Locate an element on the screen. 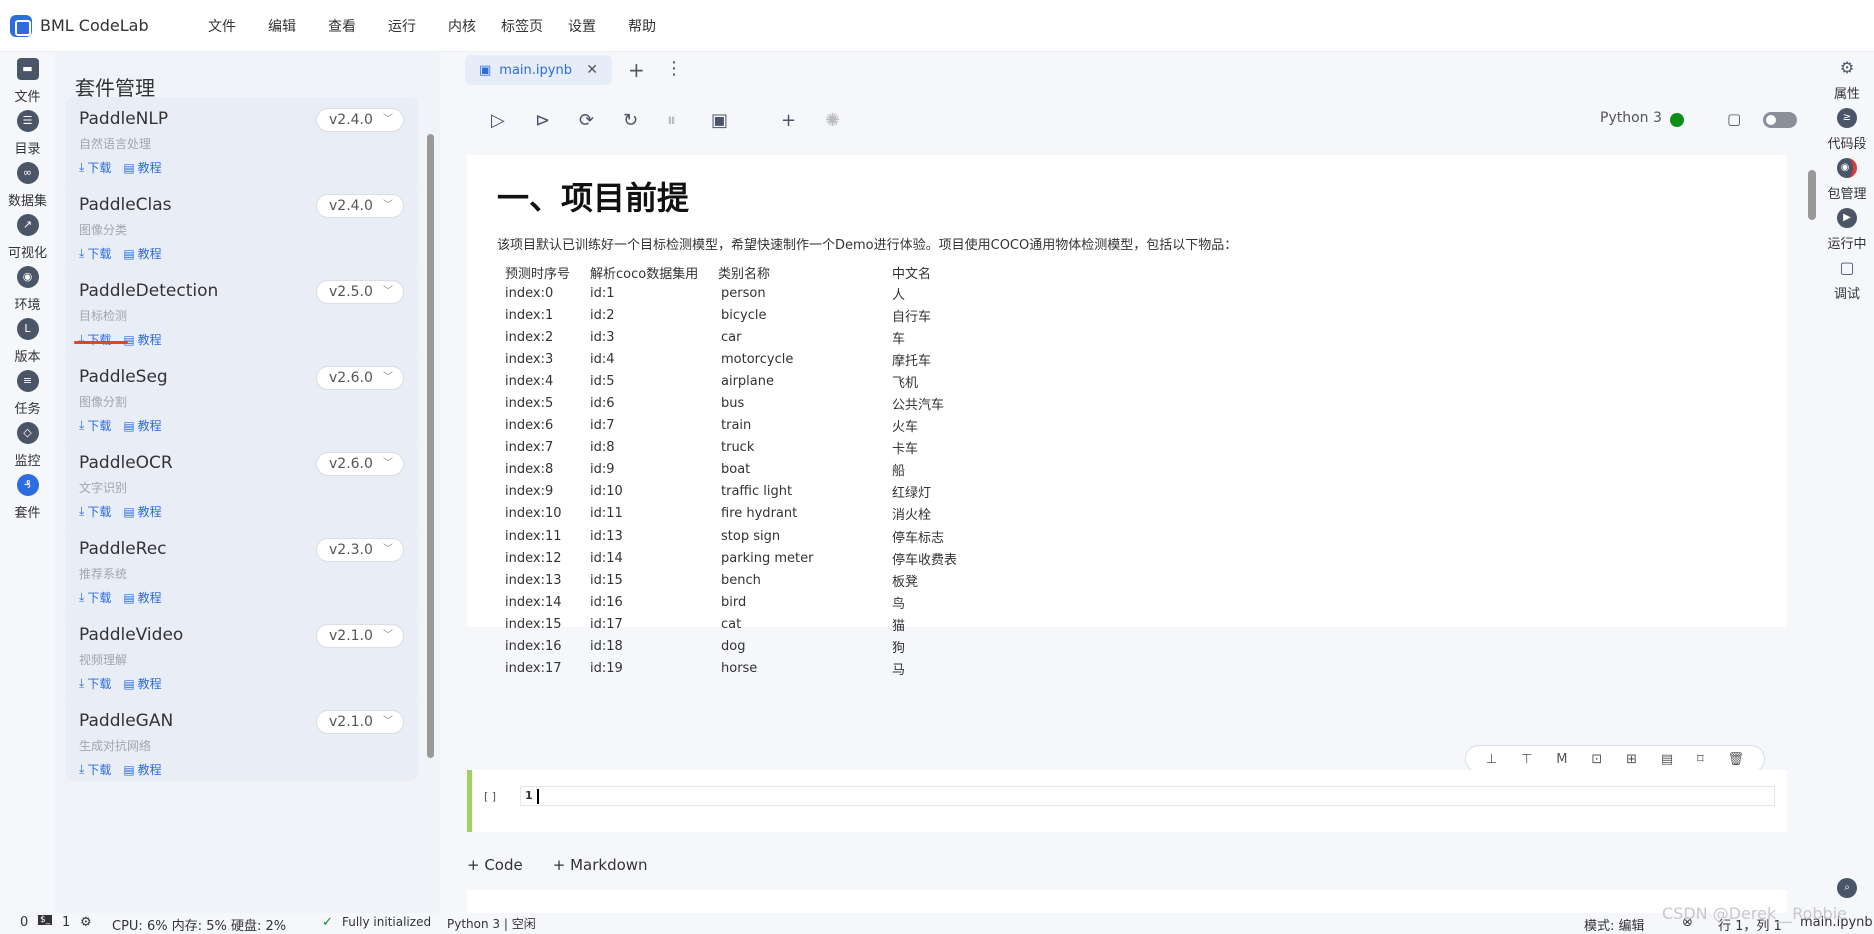 This screenshot has width=1874, height=934. add-cell-icon: + is located at coordinates (788, 120).